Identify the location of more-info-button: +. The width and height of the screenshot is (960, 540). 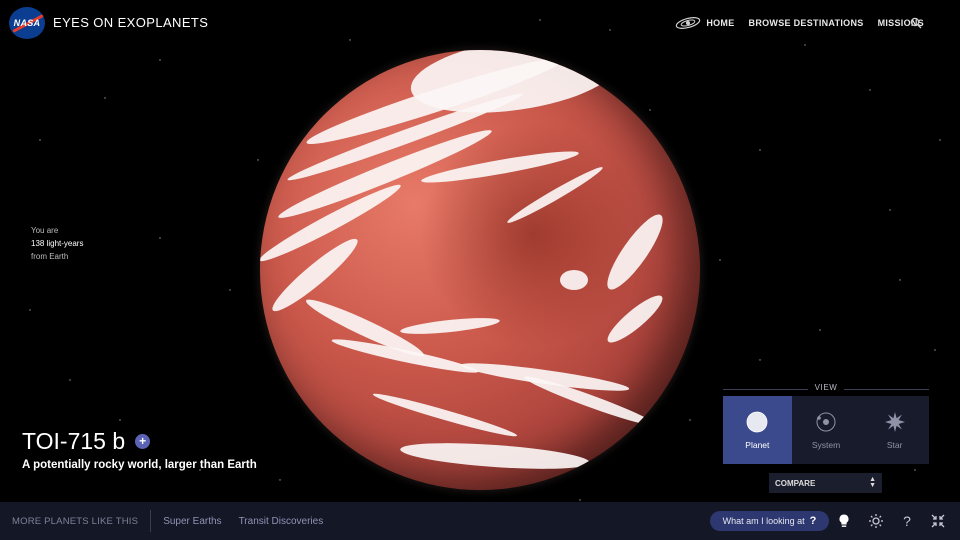
(143, 441).